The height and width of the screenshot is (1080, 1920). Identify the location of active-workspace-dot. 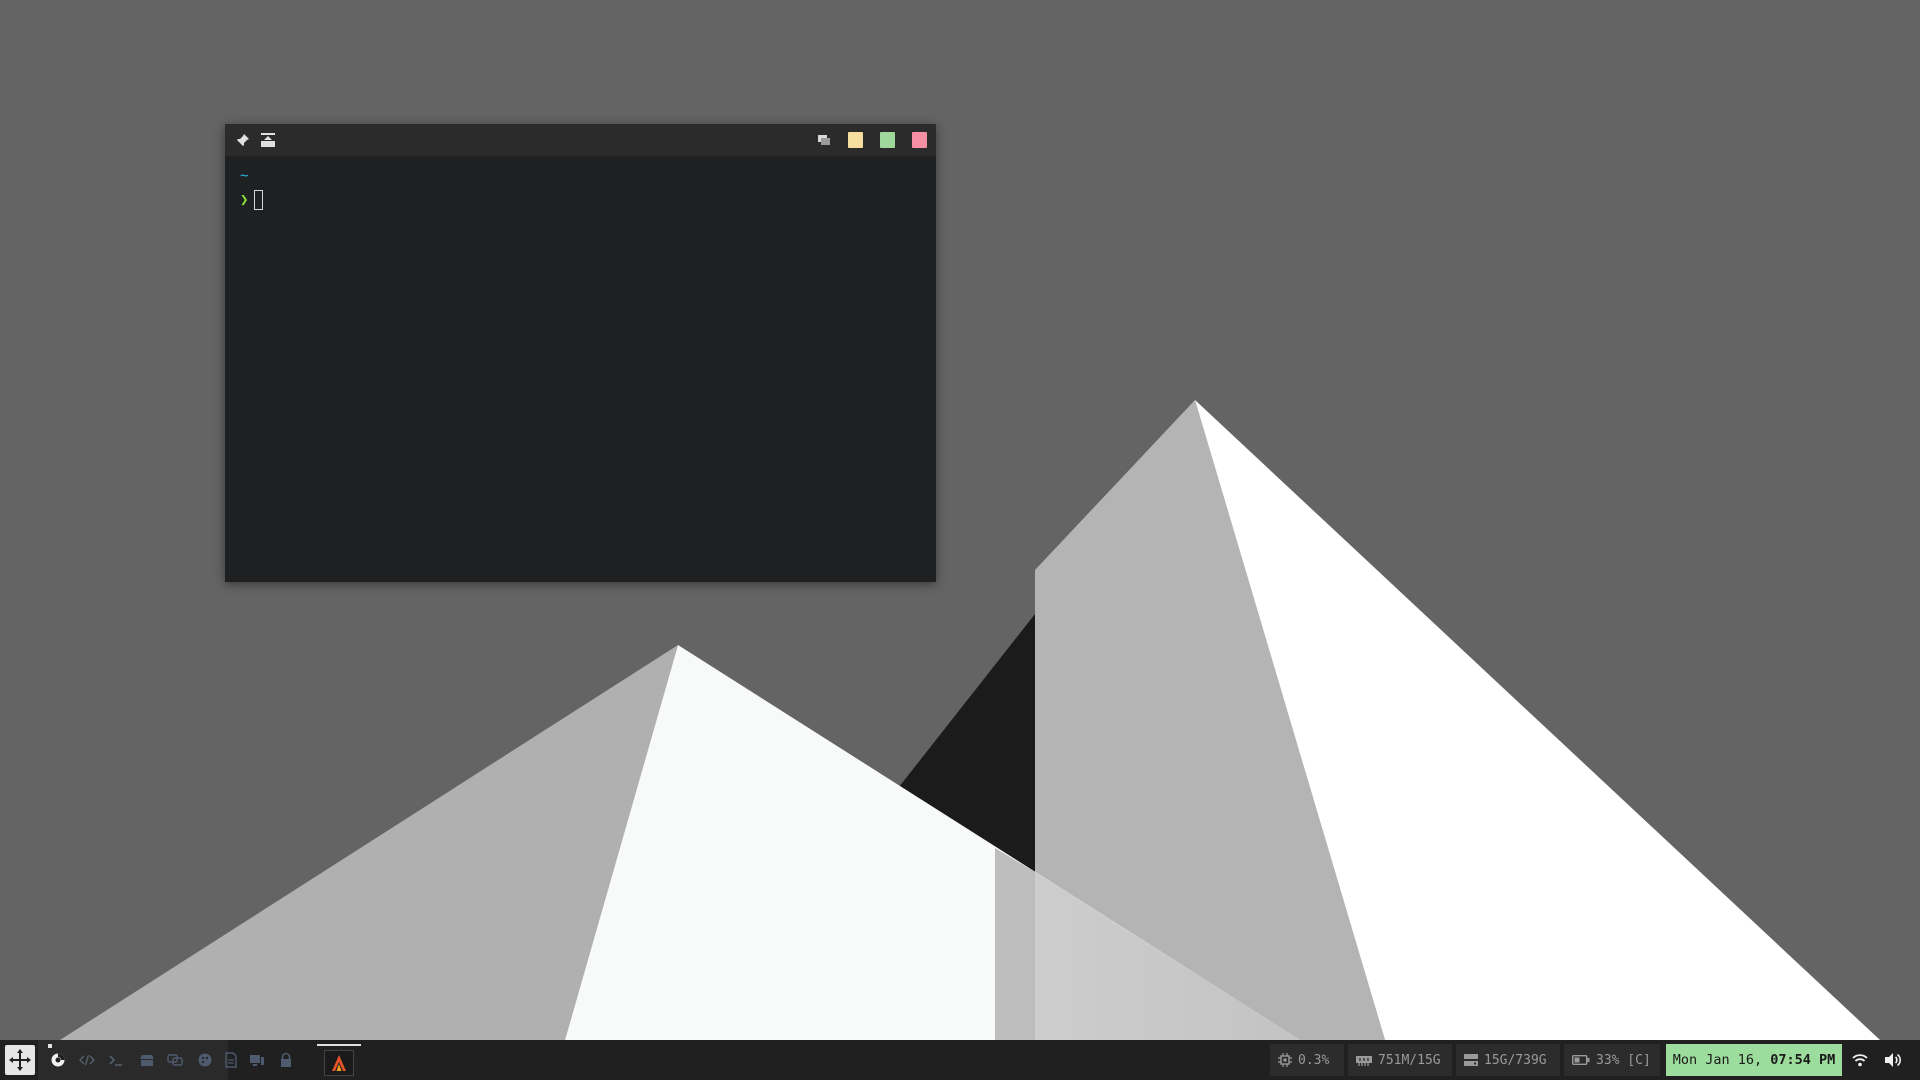
(50, 1046).